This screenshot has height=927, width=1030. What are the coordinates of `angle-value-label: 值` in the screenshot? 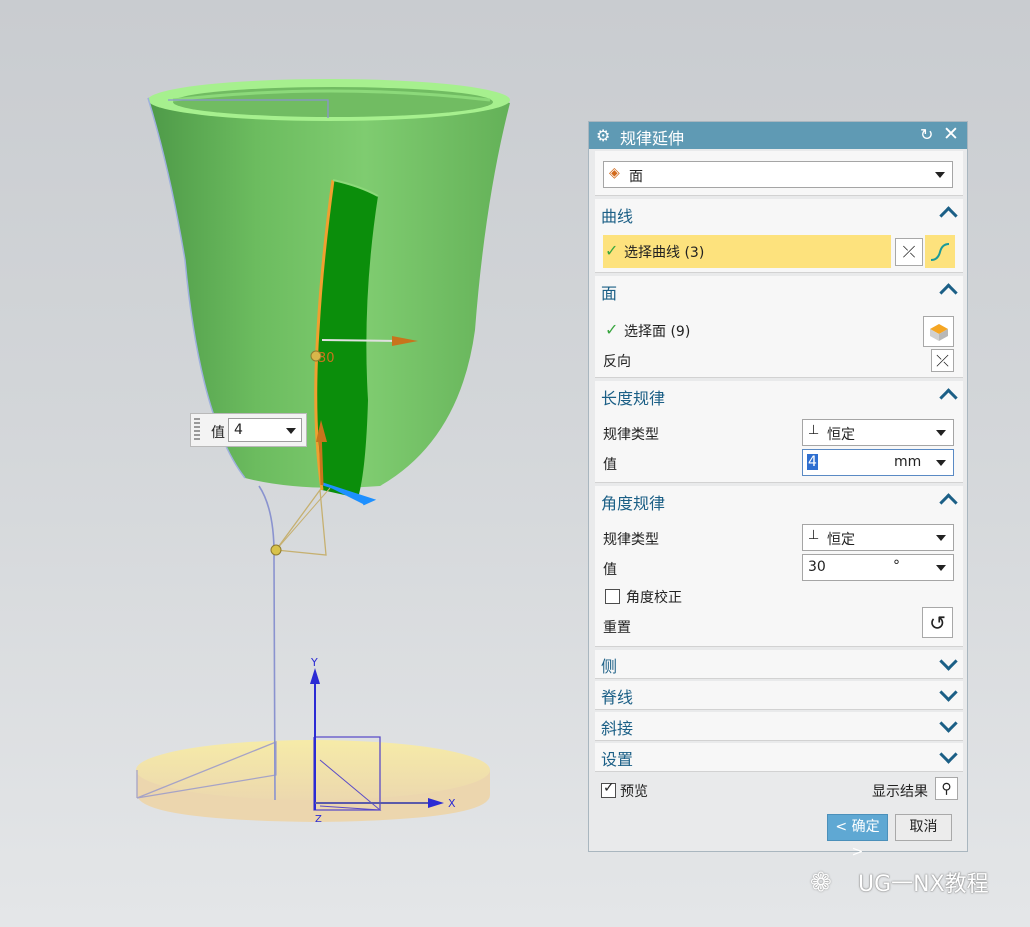 It's located at (610, 570).